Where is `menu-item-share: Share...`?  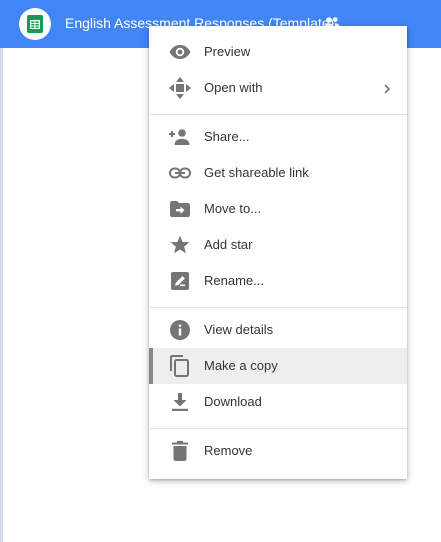 menu-item-share: Share... is located at coordinates (278, 137).